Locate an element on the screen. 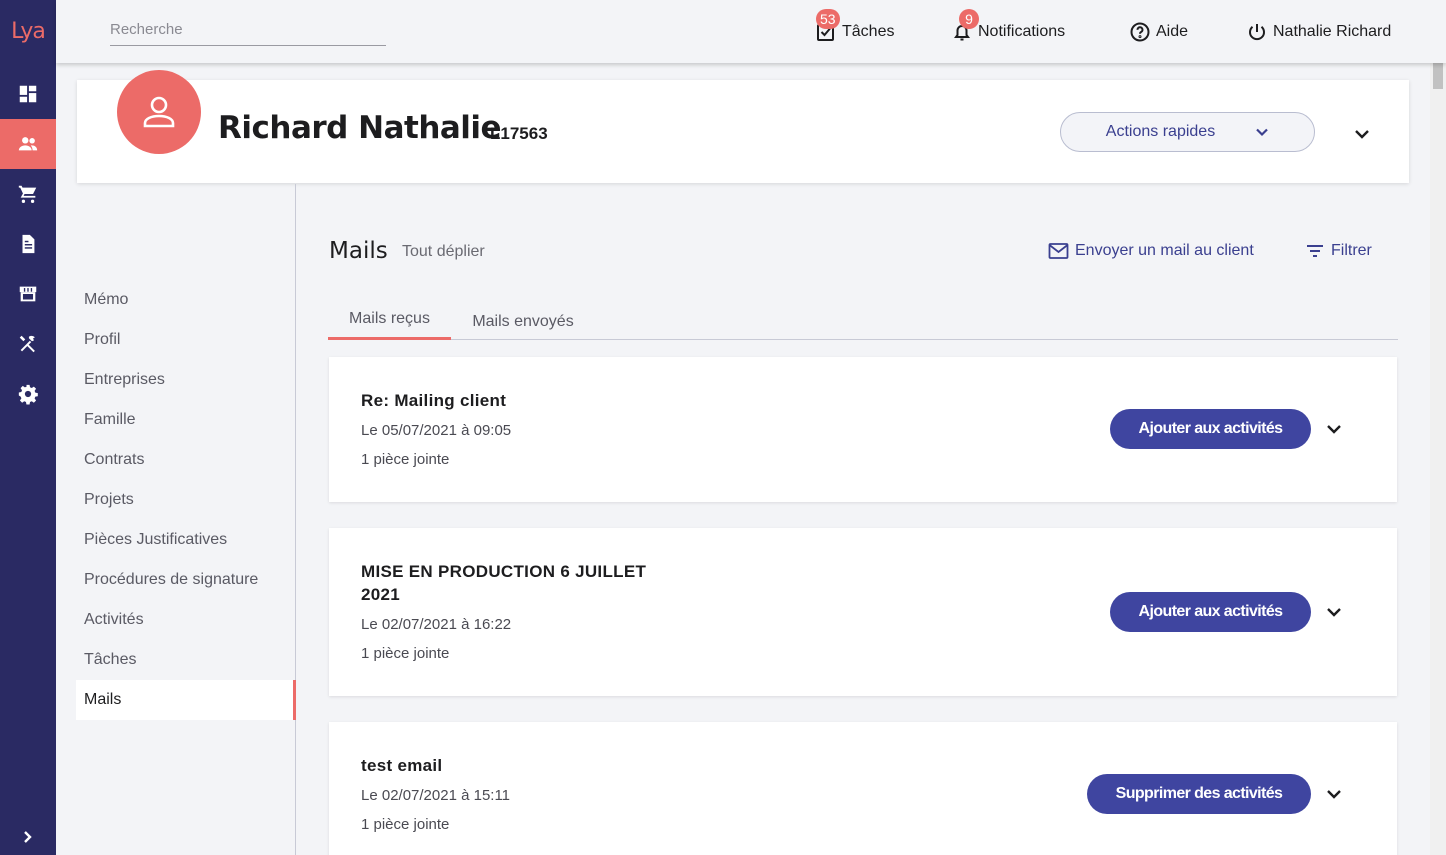 The width and height of the screenshot is (1446, 855). user-name-label: Nathalie Richard is located at coordinates (1332, 31).